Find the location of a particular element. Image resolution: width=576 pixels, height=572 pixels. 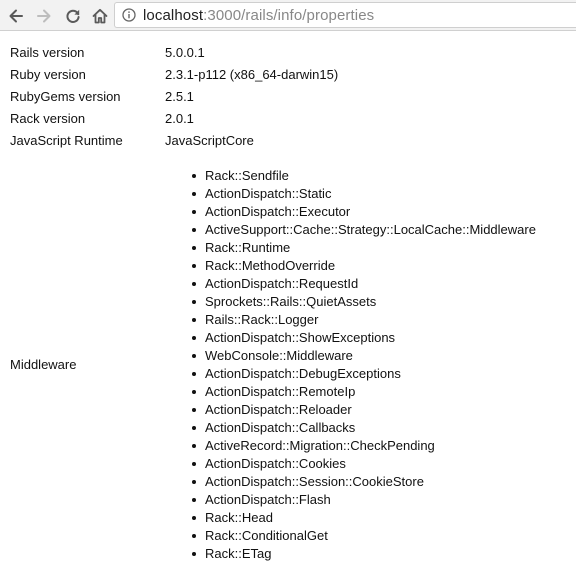

property-key: Rails version is located at coordinates (47, 52).